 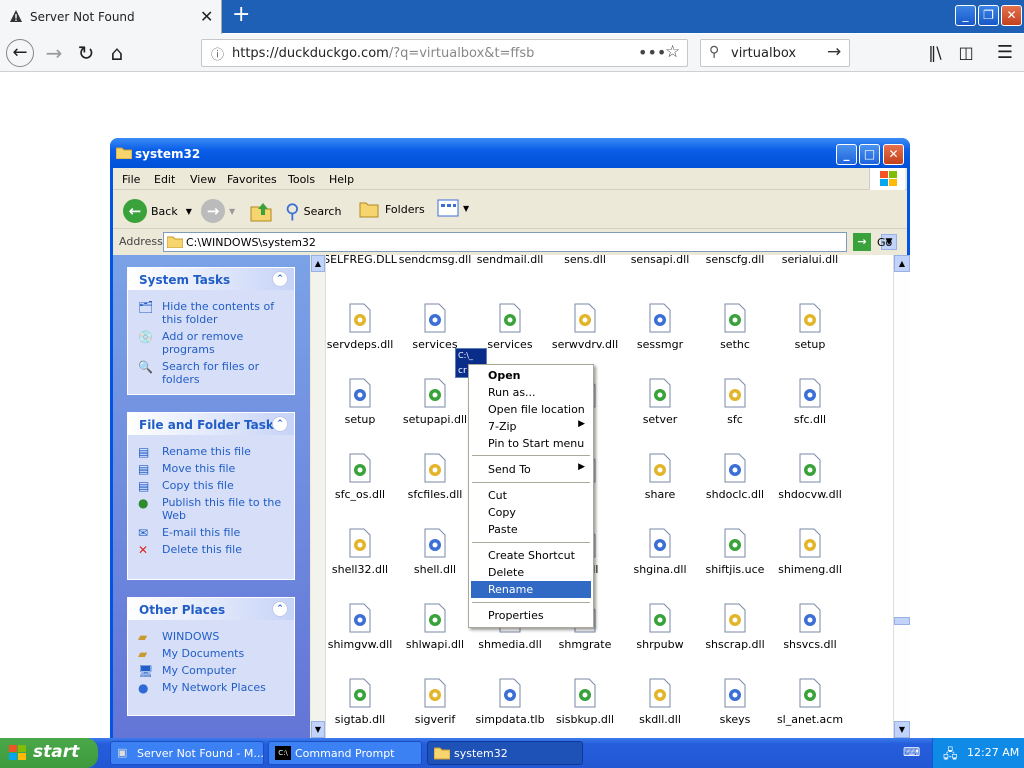 What do you see at coordinates (531, 409) in the screenshot?
I see `menu-open-file-location: Open file location` at bounding box center [531, 409].